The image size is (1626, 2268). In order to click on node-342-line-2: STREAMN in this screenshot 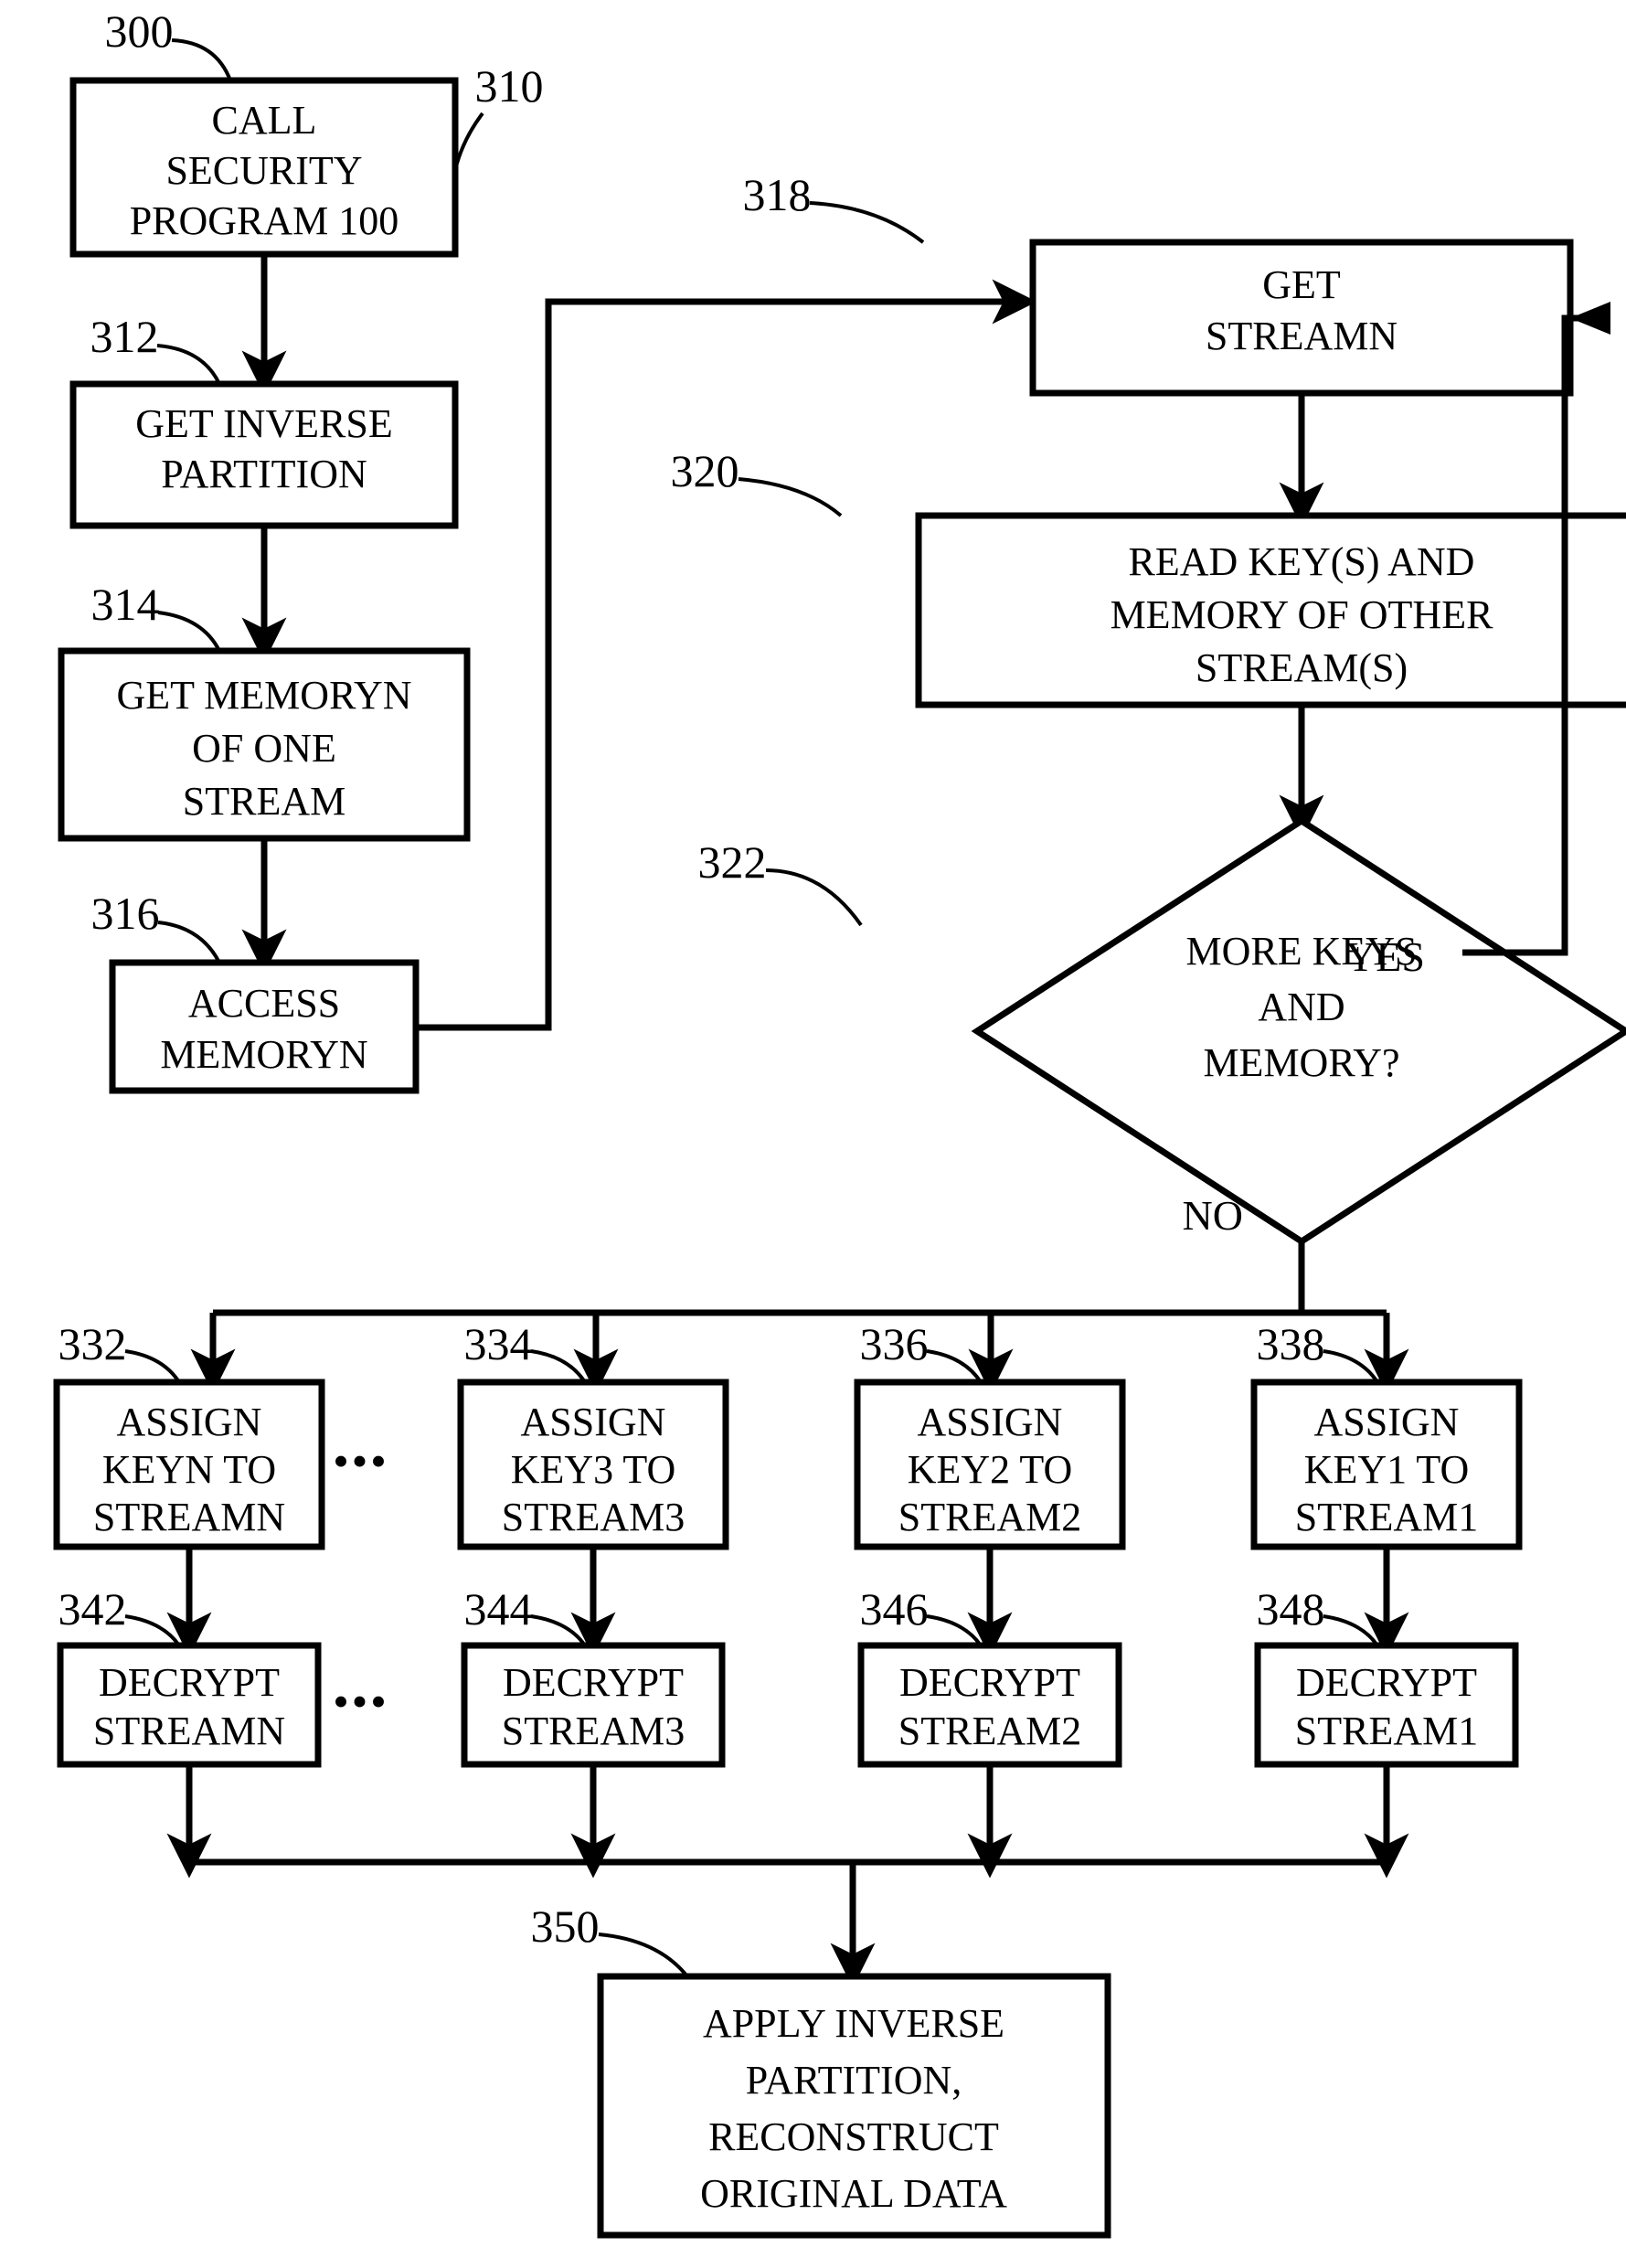, I will do `click(189, 1731)`.